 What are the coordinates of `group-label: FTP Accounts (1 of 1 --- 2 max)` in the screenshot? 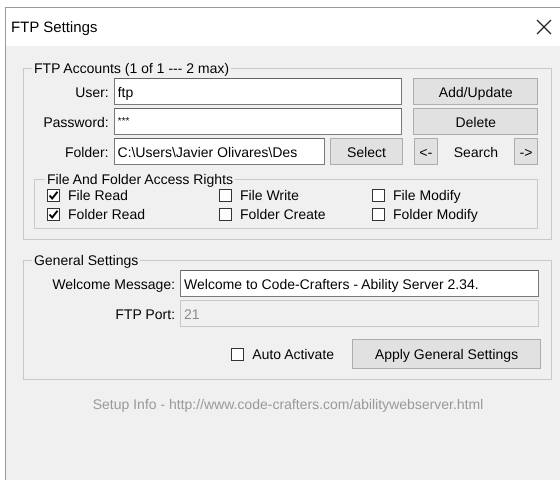 It's located at (132, 68).